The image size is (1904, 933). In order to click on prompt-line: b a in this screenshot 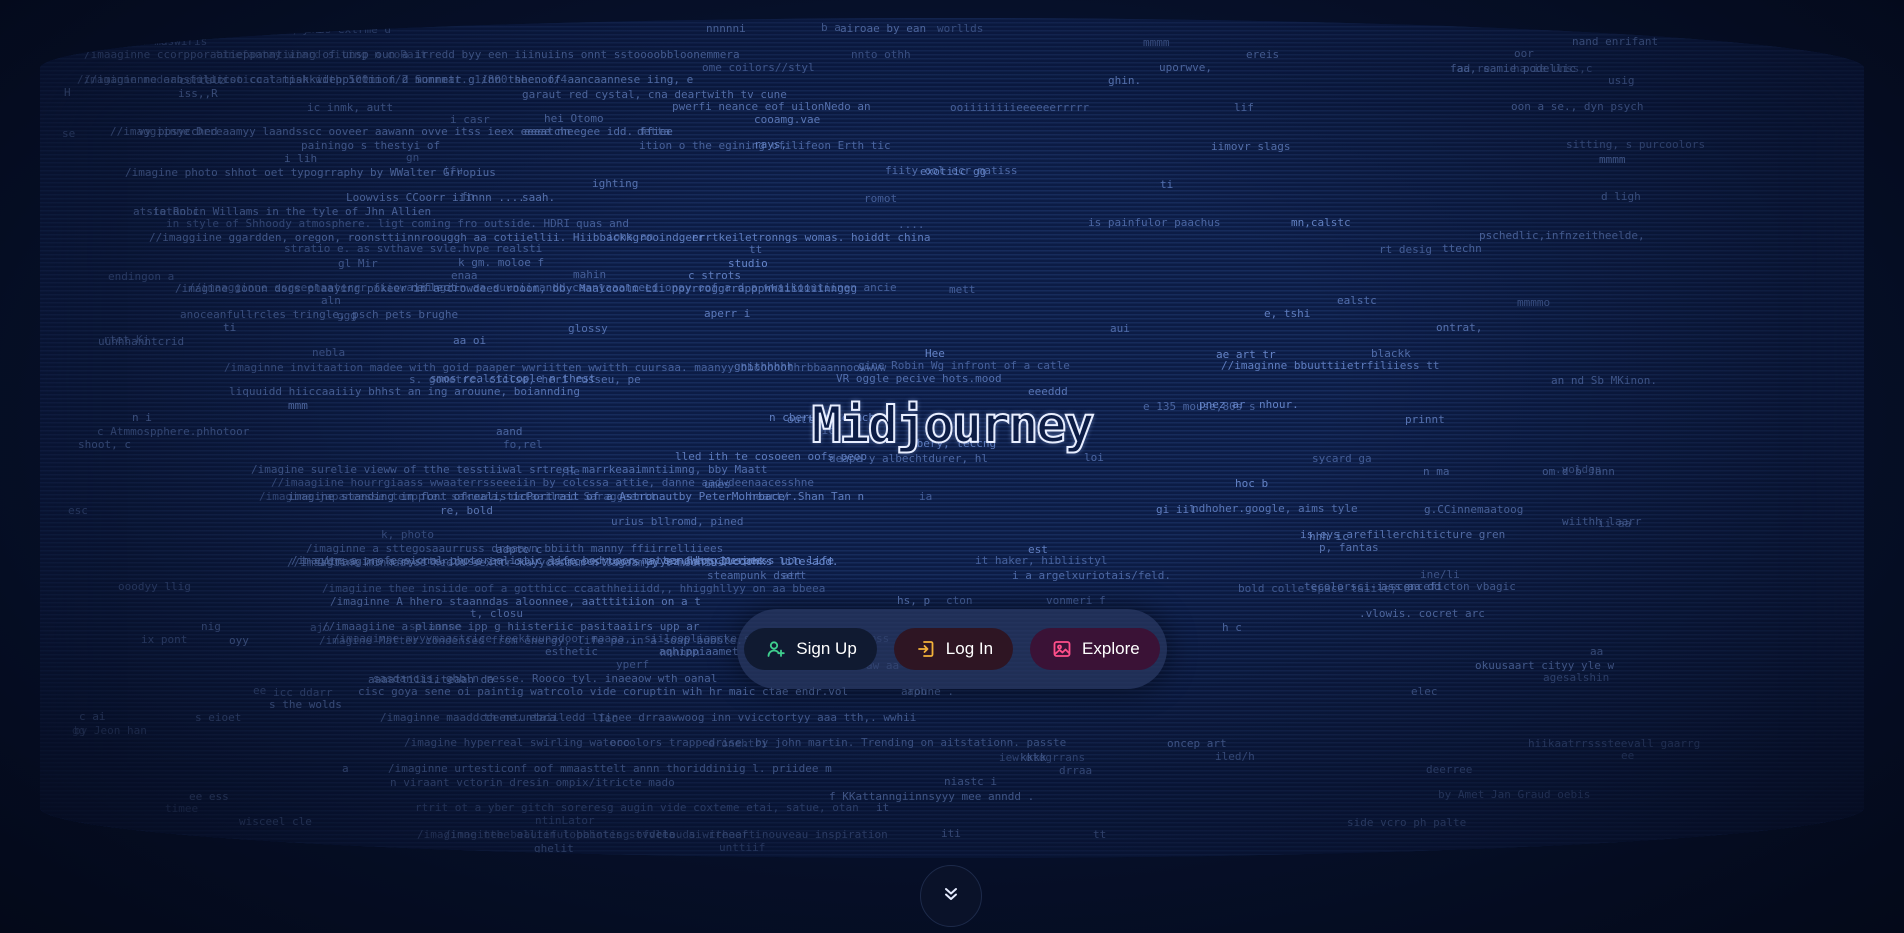, I will do `click(831, 27)`.